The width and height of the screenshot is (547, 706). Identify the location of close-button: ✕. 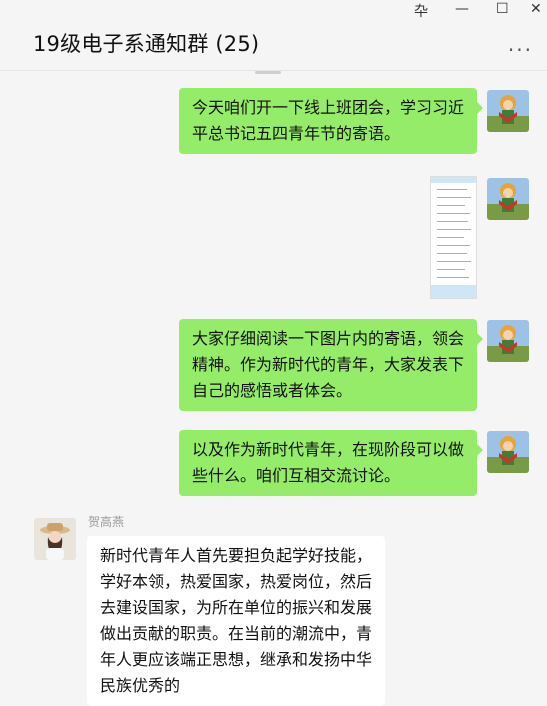
(536, 9).